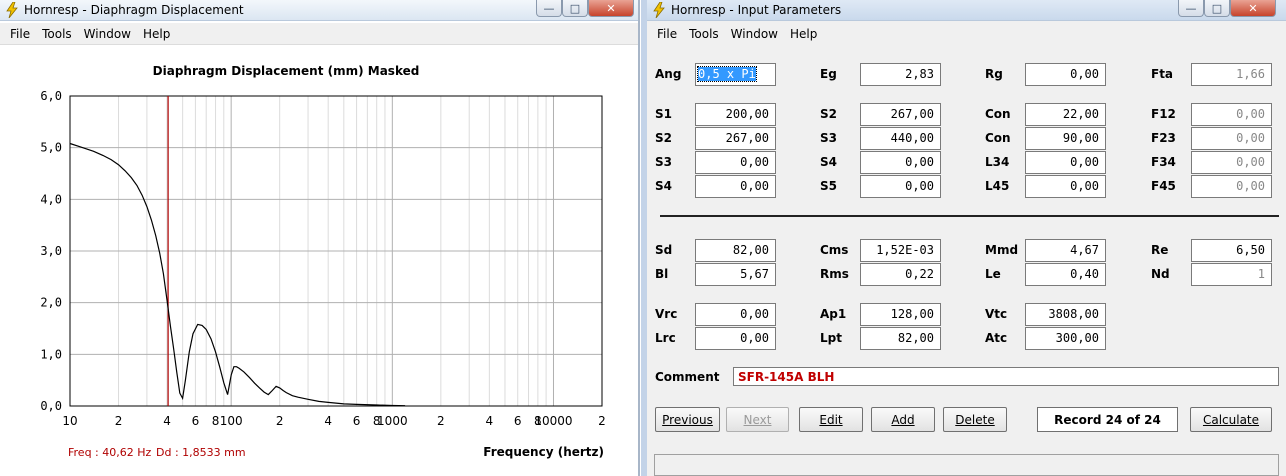 The height and width of the screenshot is (476, 1286). Describe the element at coordinates (735, 274) in the screenshot. I see `param-field-bl: 5,67` at that location.